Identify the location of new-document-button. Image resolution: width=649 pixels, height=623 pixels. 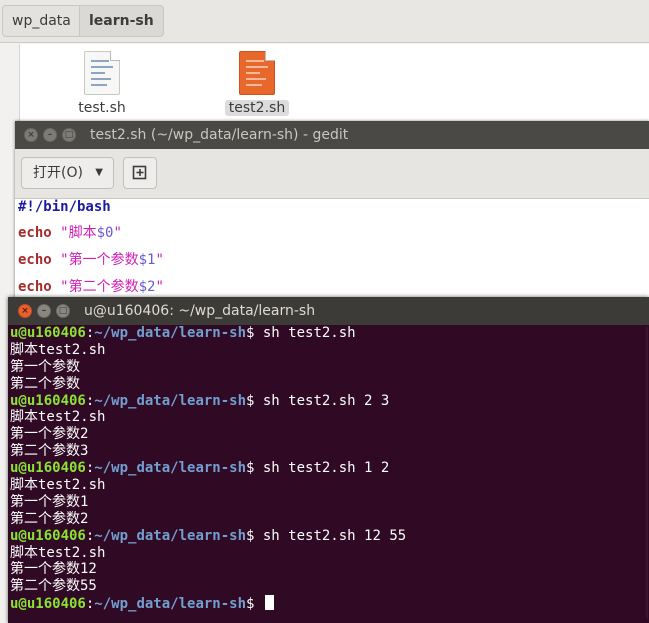
(140, 173).